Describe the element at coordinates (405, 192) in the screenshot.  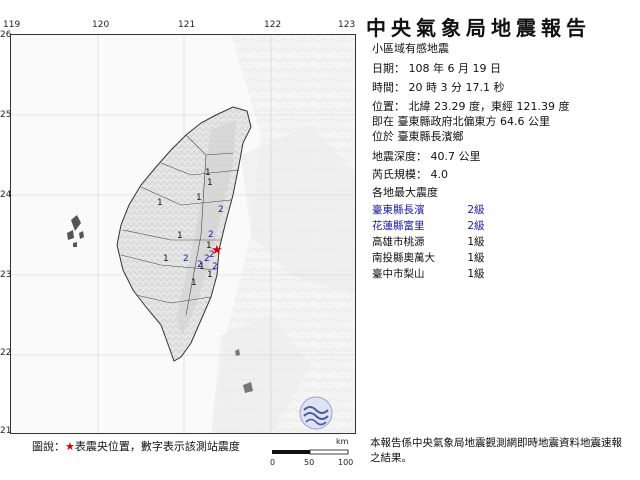
I see `intensity-heading: 各地最大震度` at that location.